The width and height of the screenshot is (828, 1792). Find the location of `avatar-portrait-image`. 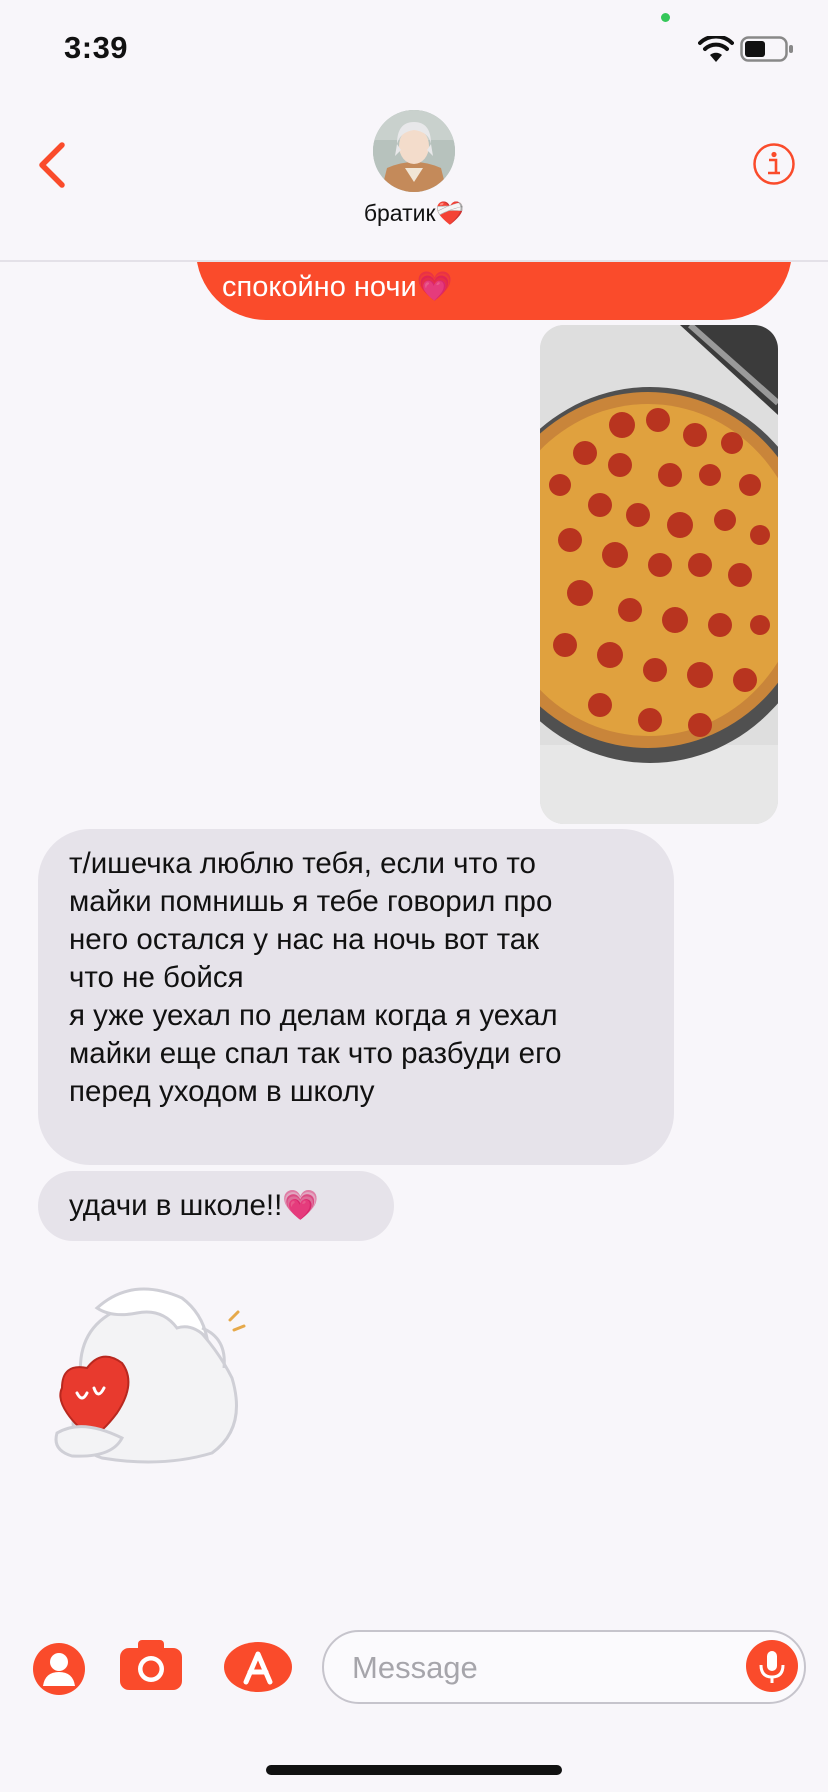

avatar-portrait-image is located at coordinates (414, 151).